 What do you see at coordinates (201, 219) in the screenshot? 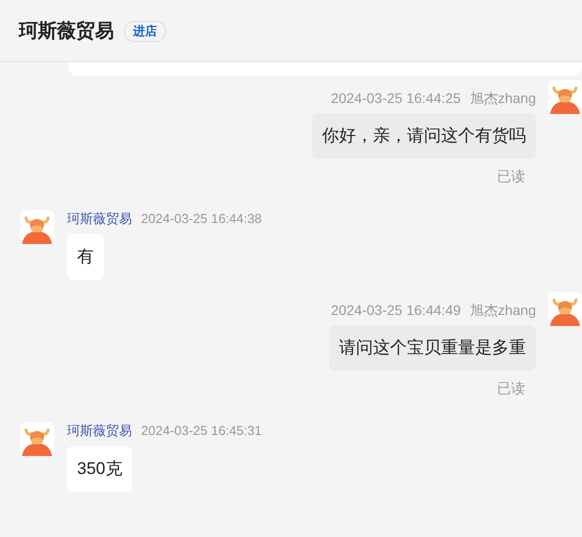
I see `message-time: 2024-03-25 16:44:38` at bounding box center [201, 219].